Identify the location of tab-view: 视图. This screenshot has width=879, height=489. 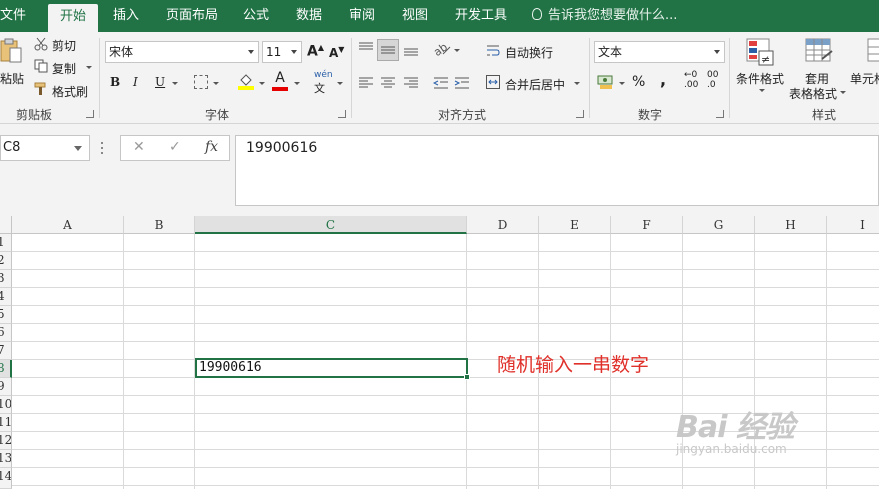
(415, 16).